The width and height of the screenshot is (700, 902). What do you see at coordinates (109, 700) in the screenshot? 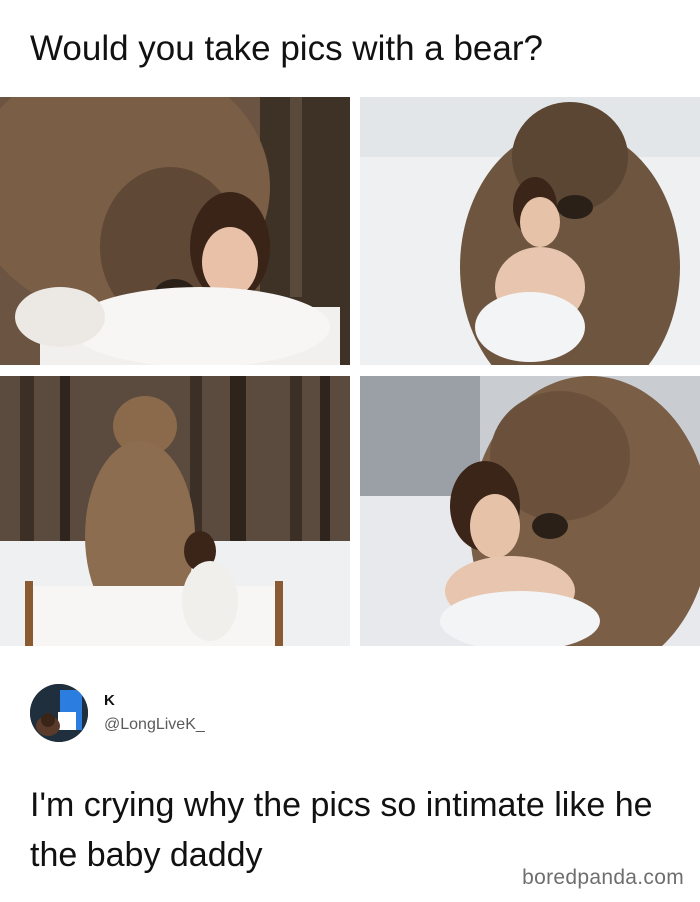
I see `tweet-author-name: K` at bounding box center [109, 700].